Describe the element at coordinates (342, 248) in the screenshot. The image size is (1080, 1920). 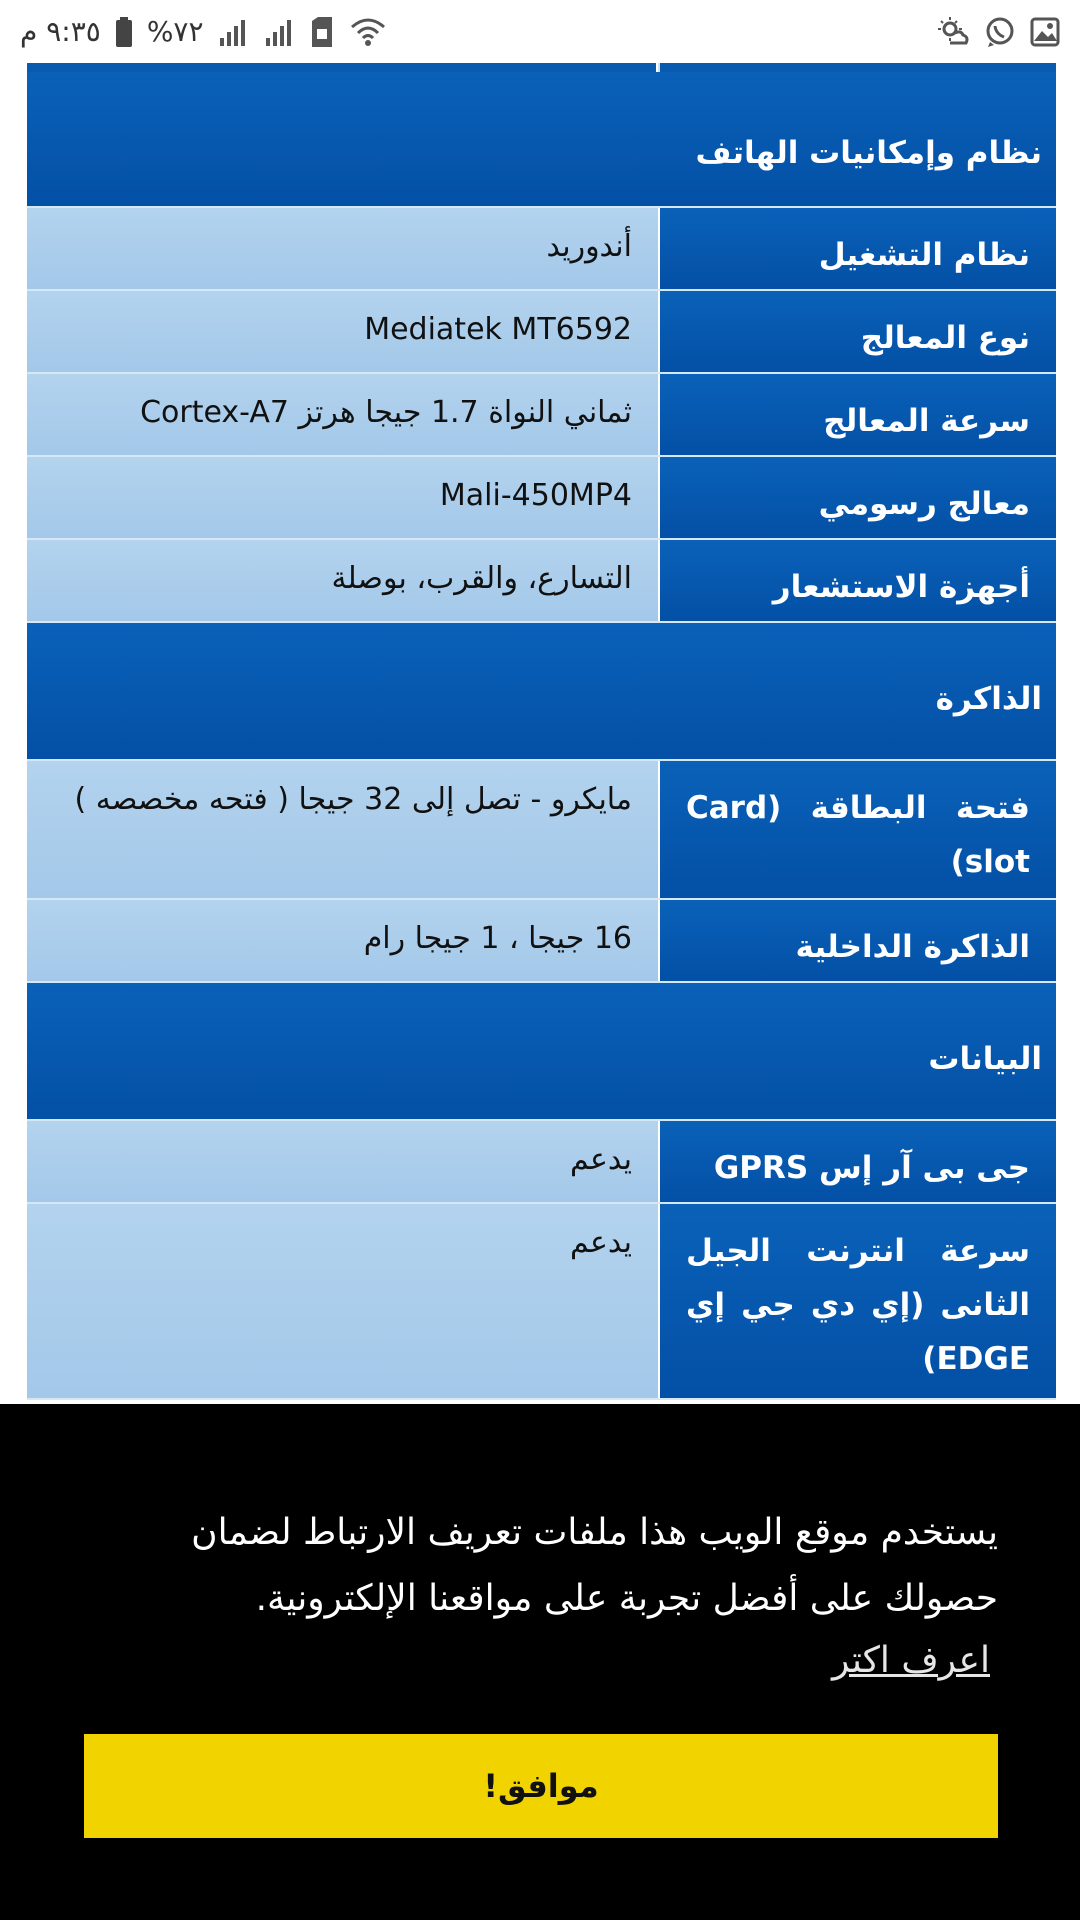
I see `row-value: أندوريد` at that location.